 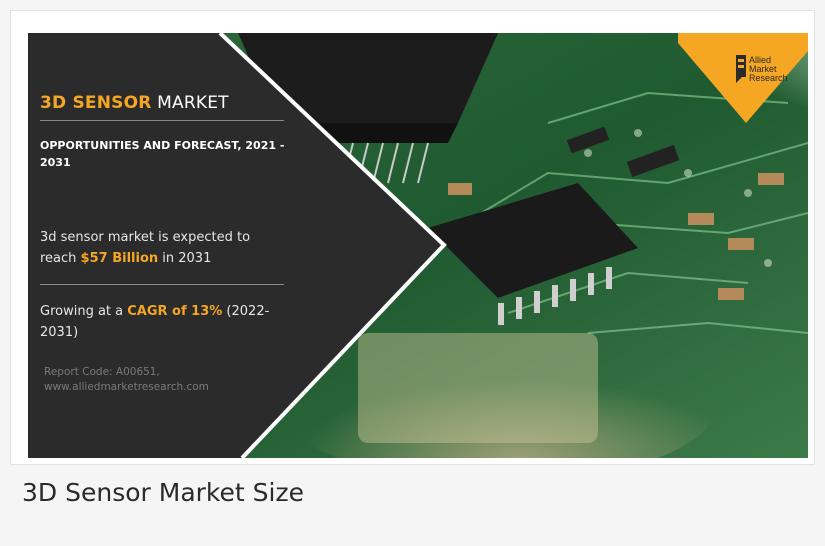 What do you see at coordinates (119, 258) in the screenshot?
I see `market-size-value: $57 Billion` at bounding box center [119, 258].